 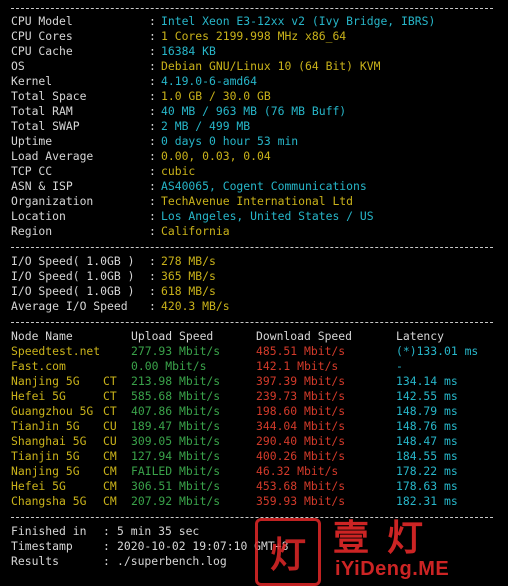 I want to click on sysinfo-label: CPU Model, so click(x=42, y=21).